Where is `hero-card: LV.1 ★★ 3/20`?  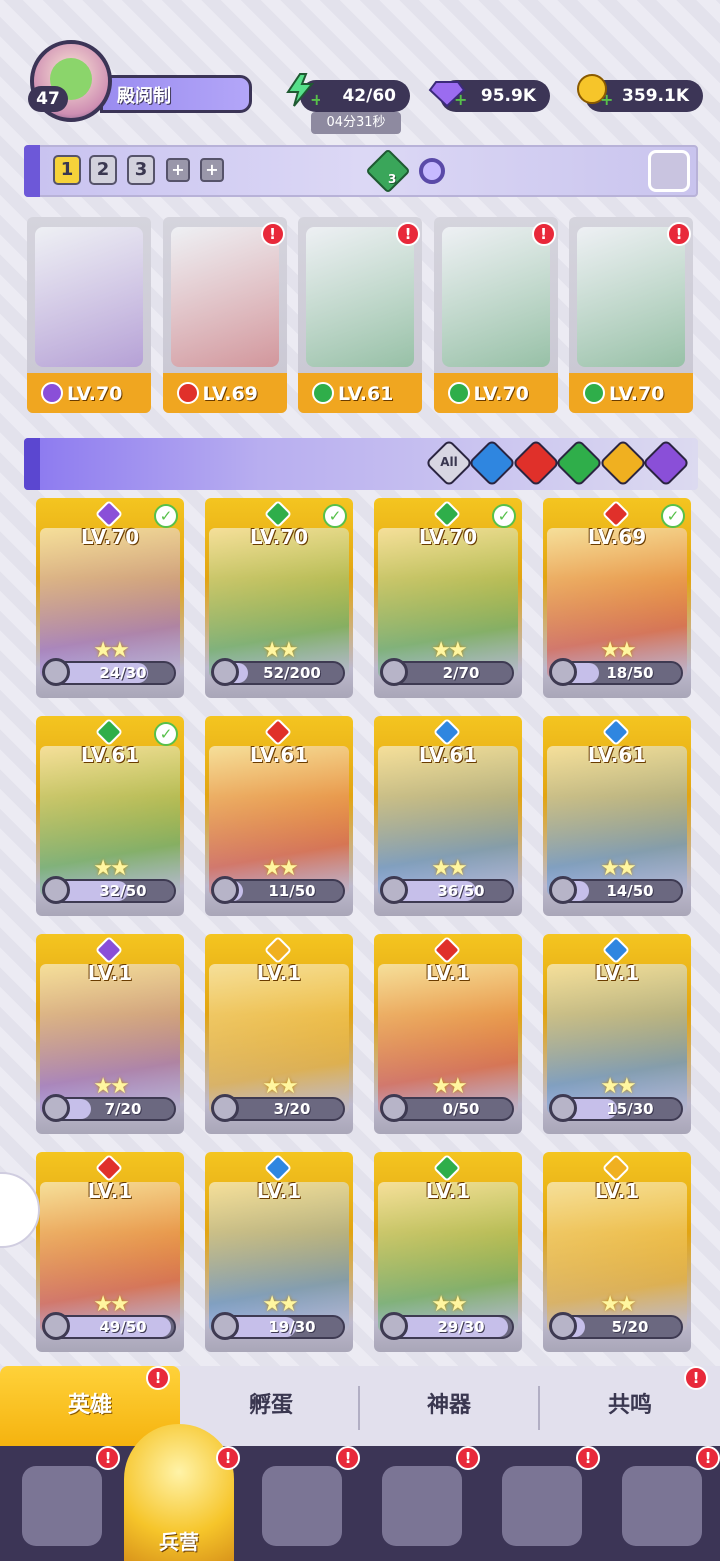
hero-card: LV.1 ★★ 3/20 is located at coordinates (279, 1034).